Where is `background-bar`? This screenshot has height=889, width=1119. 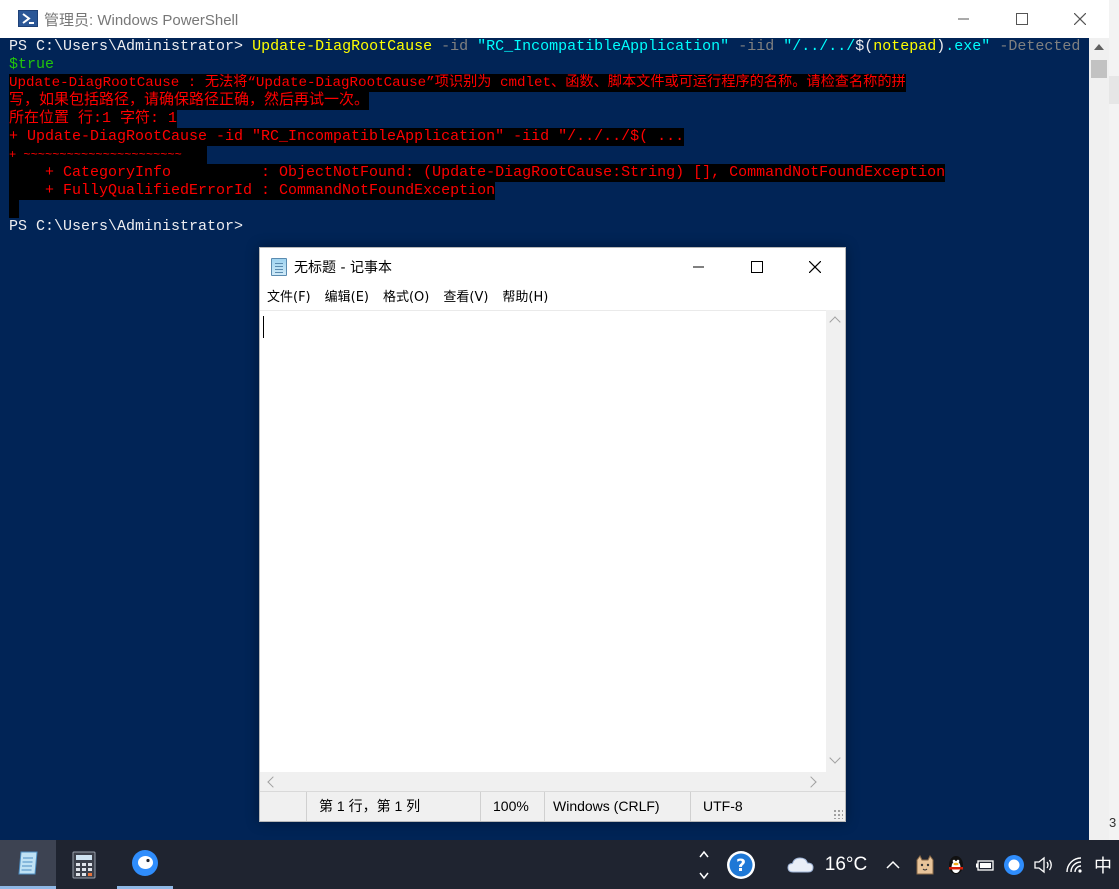
background-bar is located at coordinates (1114, 90).